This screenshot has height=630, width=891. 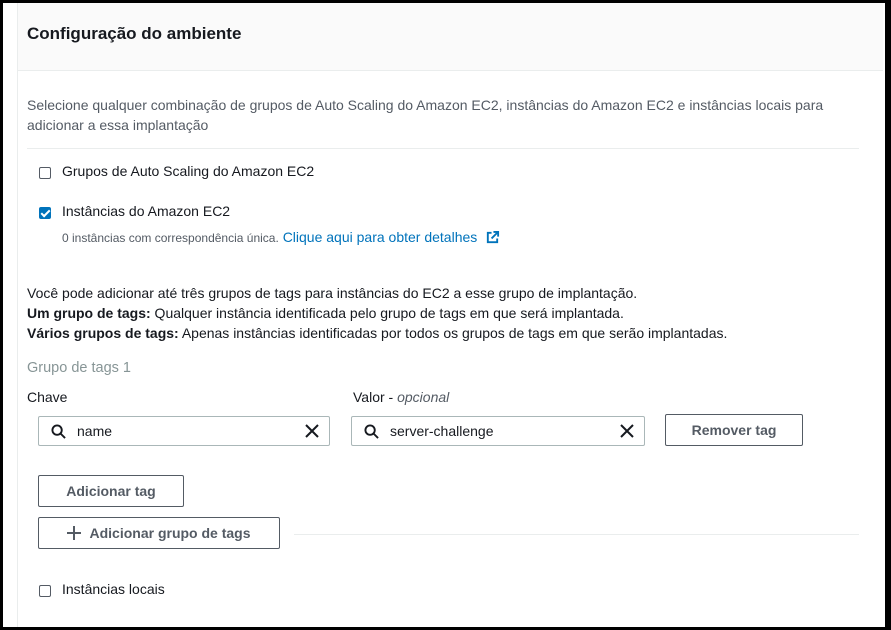 I want to click on info-line-3-bold: Vários grupos de tags:, so click(x=103, y=333).